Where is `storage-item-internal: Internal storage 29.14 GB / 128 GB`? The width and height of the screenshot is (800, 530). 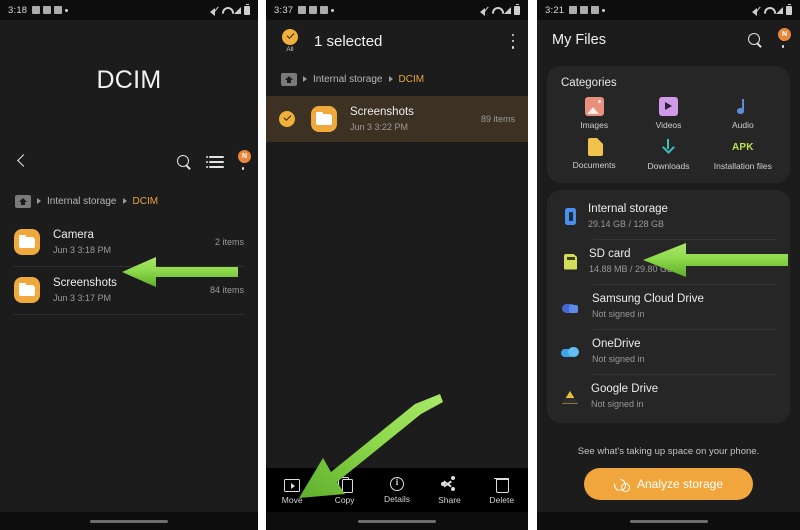
storage-item-internal: Internal storage 29.14 GB / 128 GB is located at coordinates (668, 216).